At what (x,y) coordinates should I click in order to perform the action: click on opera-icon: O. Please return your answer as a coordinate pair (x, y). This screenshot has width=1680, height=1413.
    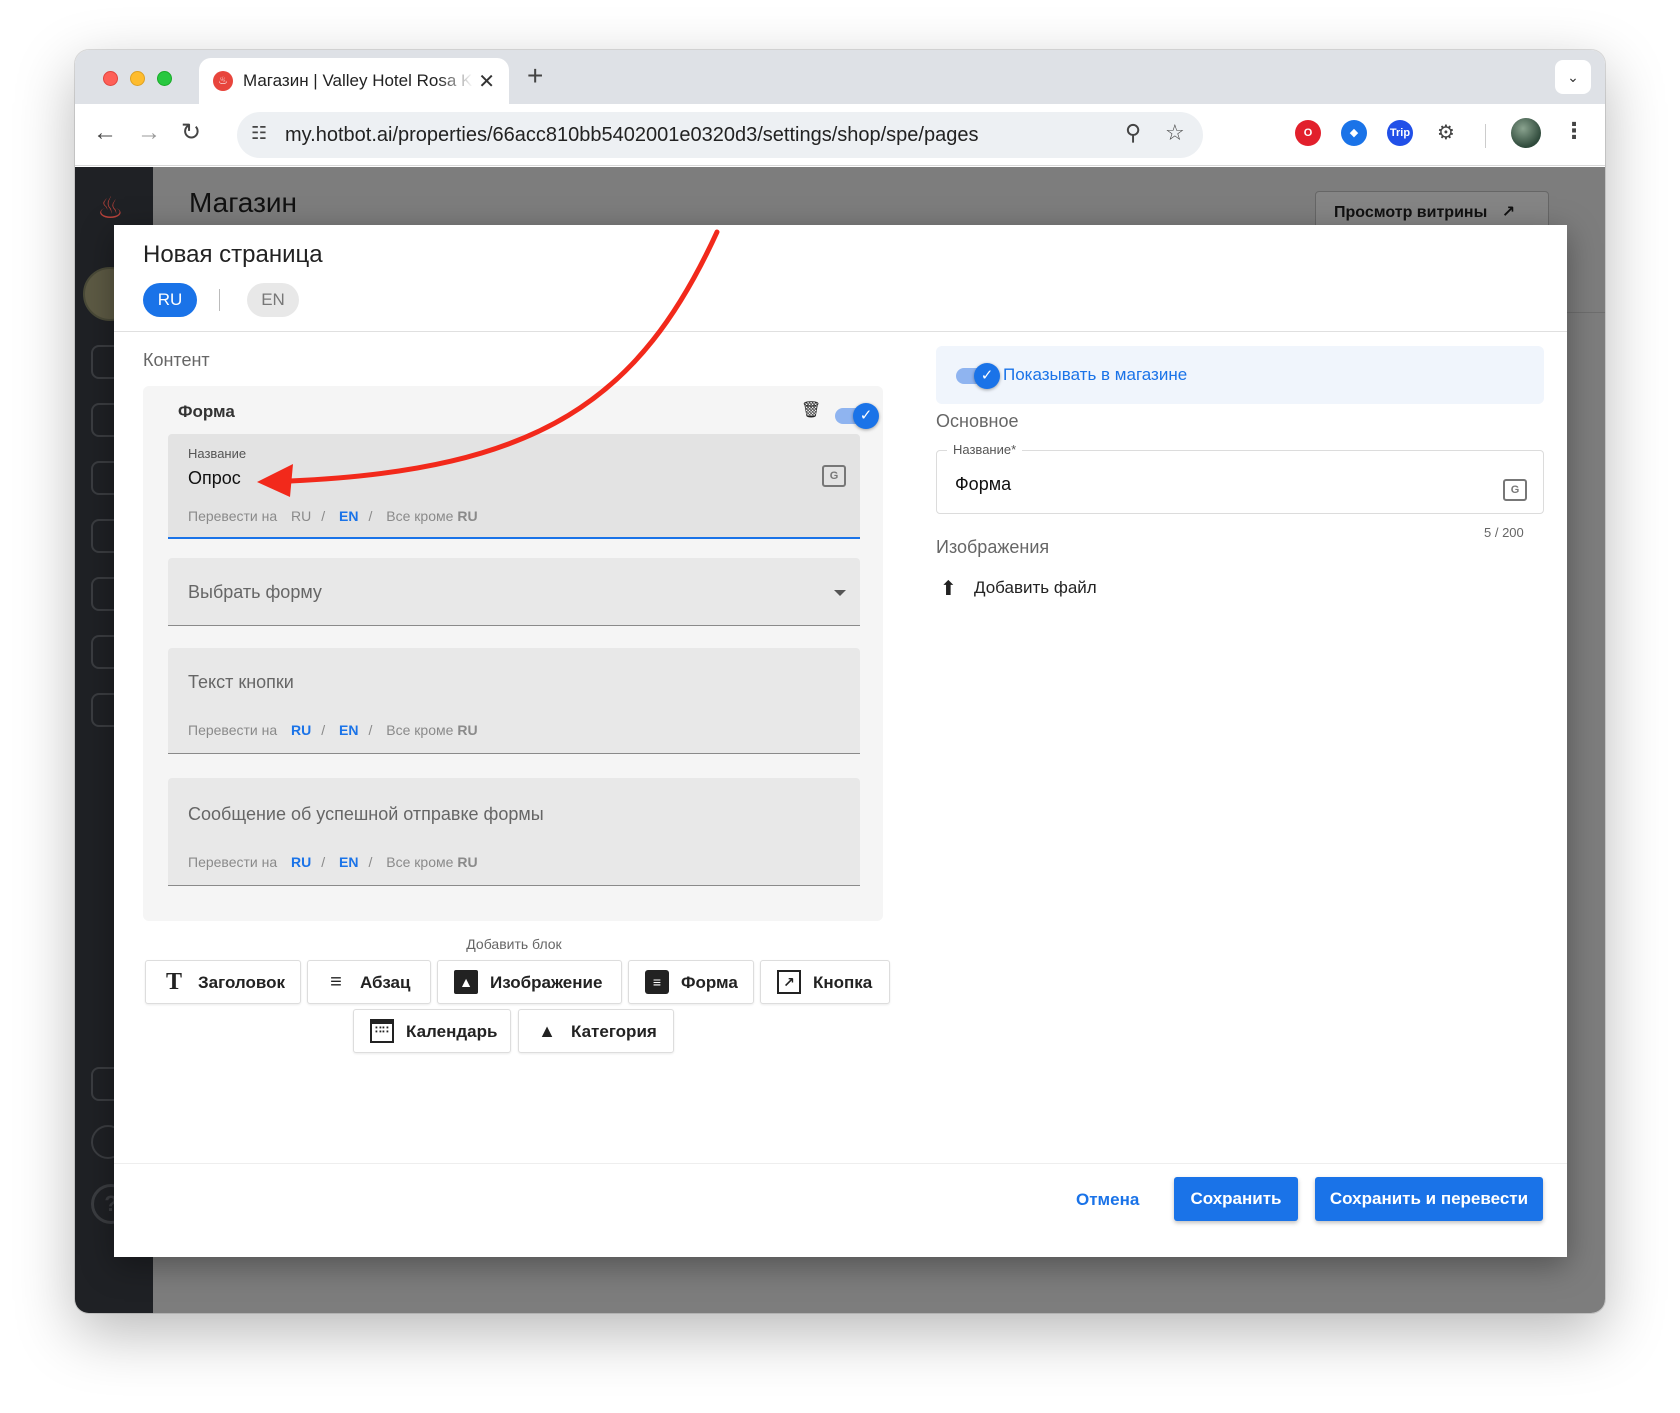
    Looking at the image, I should click on (1308, 133).